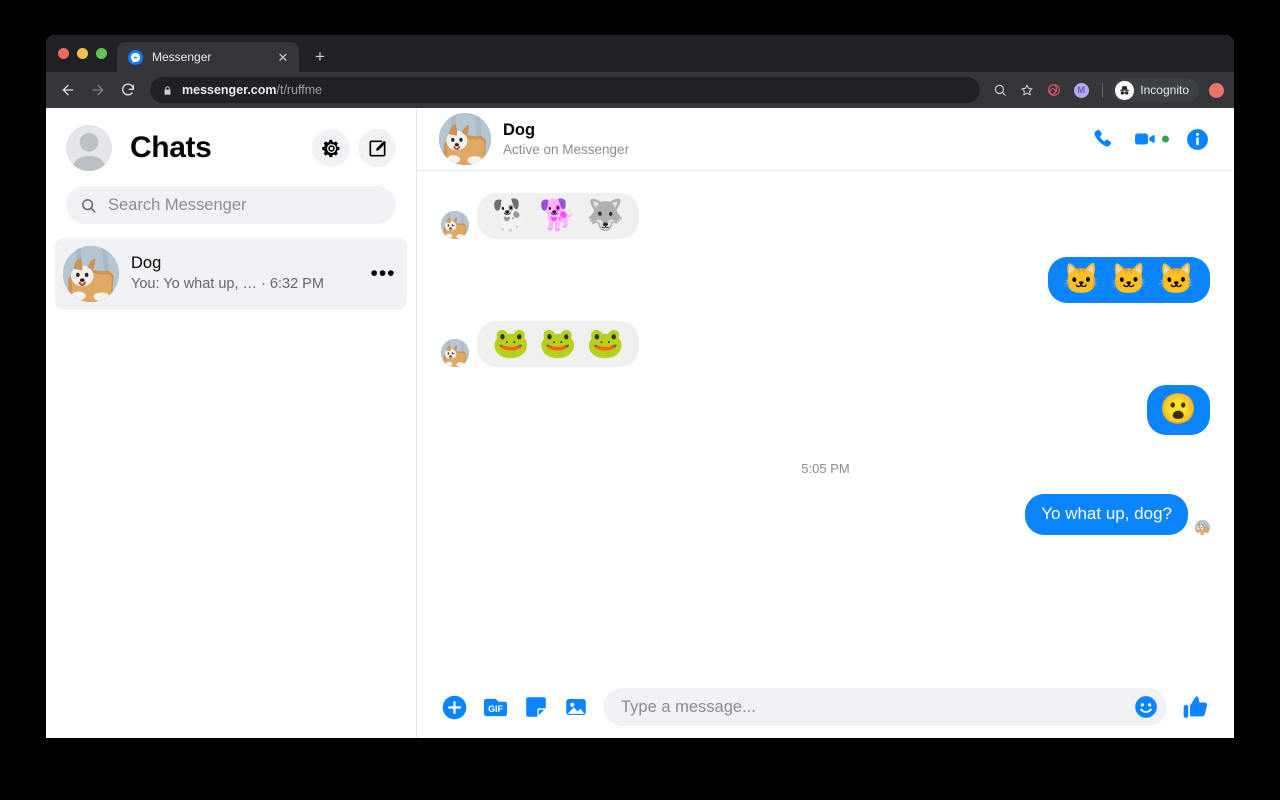 The image size is (1280, 800). I want to click on sticker-icon, so click(536, 707).